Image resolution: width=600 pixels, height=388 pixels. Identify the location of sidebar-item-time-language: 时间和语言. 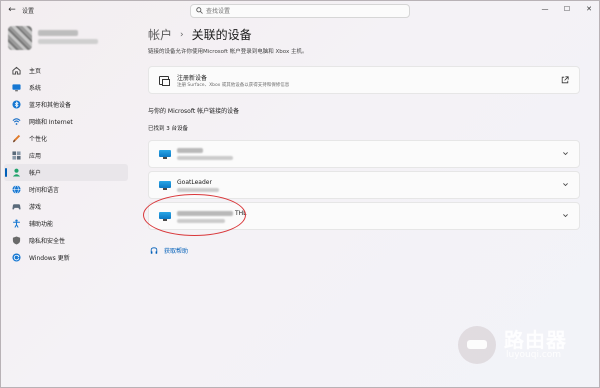
(66, 189).